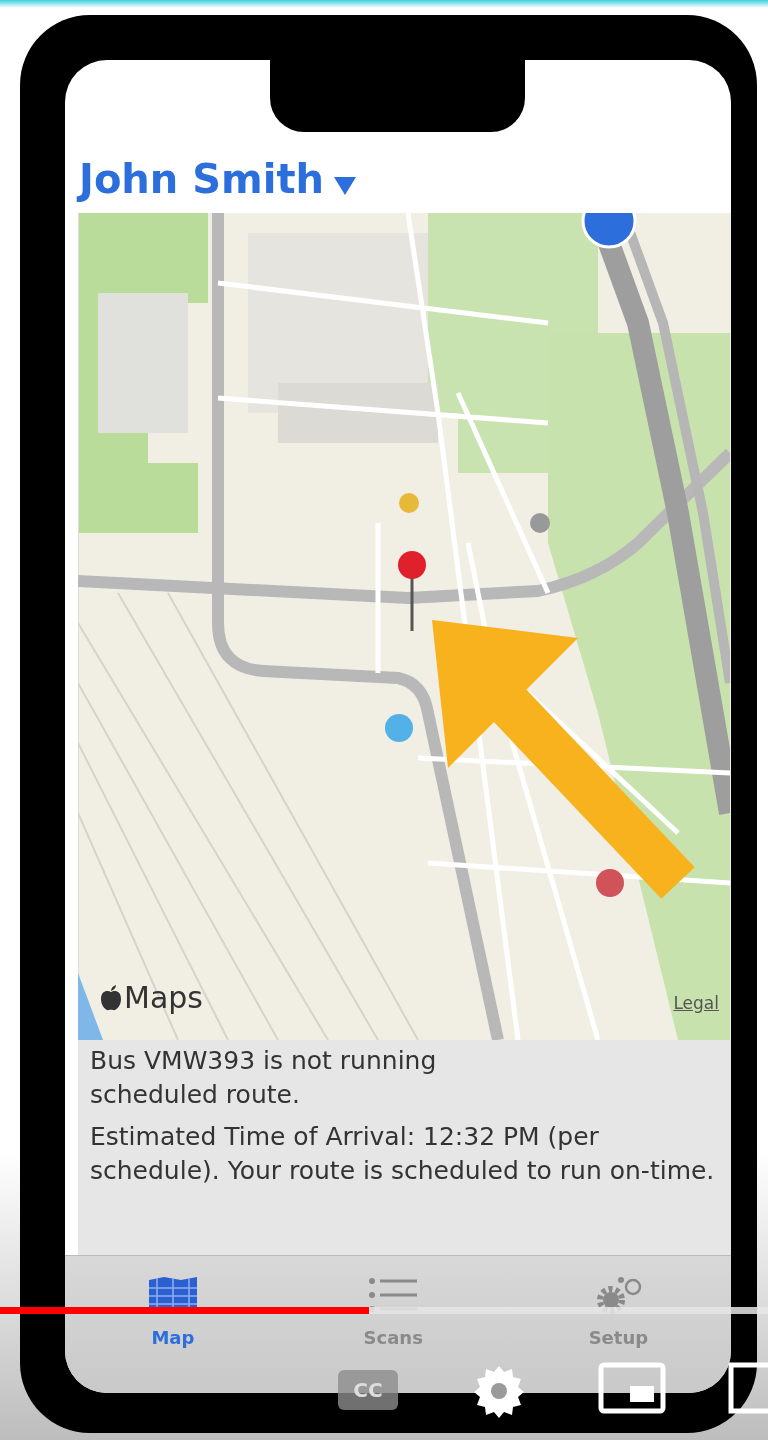  I want to click on theater-mode-button, so click(748, 1388).